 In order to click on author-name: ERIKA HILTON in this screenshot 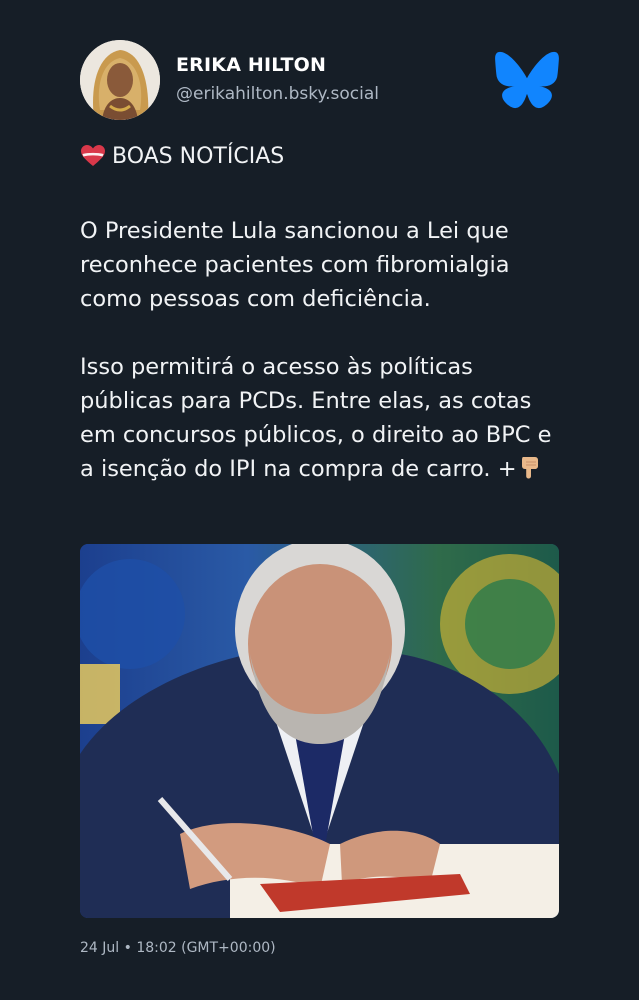, I will do `click(251, 65)`.